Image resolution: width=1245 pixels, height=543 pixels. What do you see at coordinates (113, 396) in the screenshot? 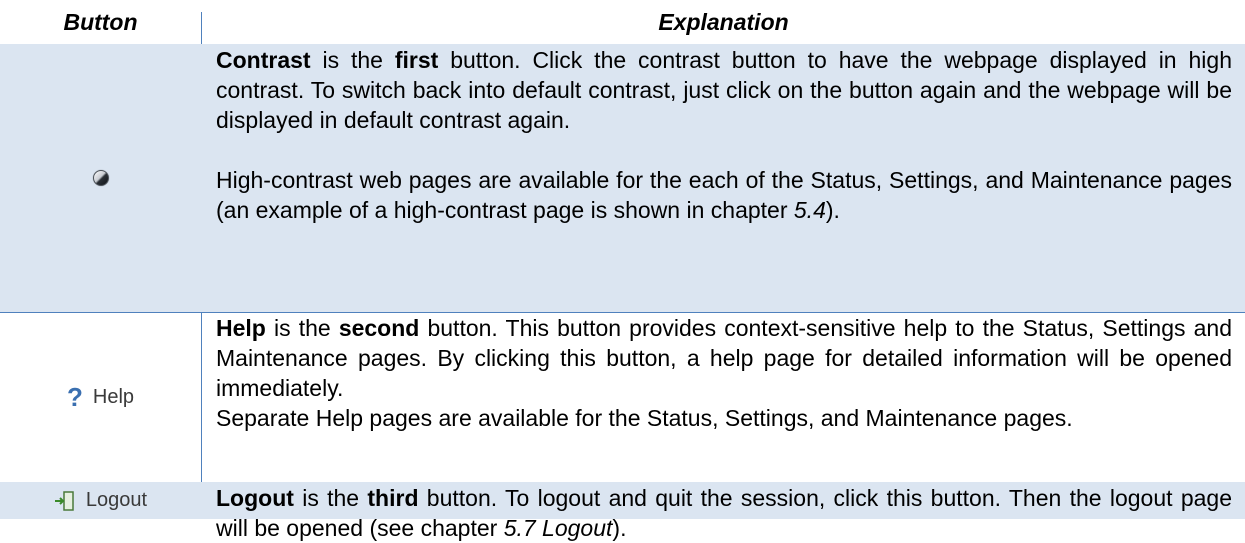
I see `help-button-label: Help` at bounding box center [113, 396].